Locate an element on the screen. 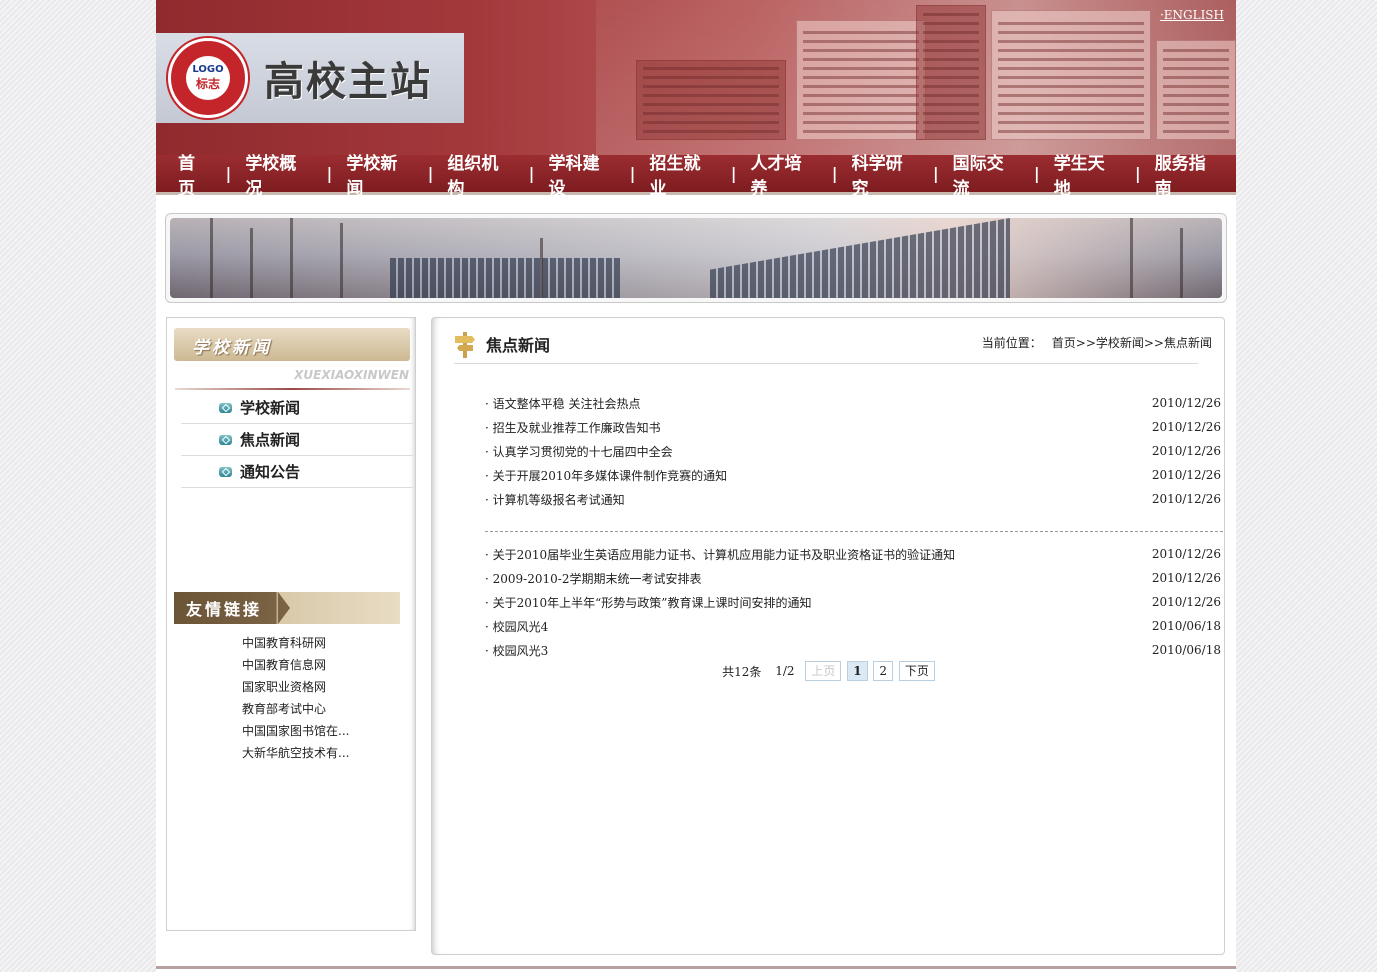  news-link: · 关于2010年上半年“形势与政策”教育课上课时间安排的通知 is located at coordinates (648, 602).